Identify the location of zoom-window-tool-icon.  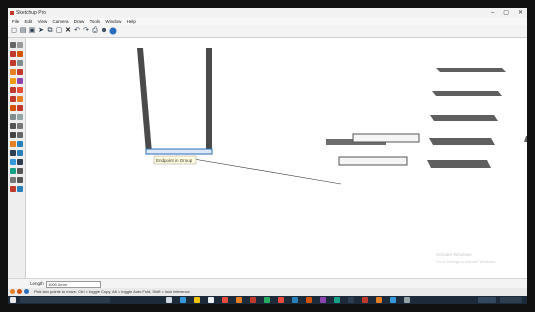
(20, 153).